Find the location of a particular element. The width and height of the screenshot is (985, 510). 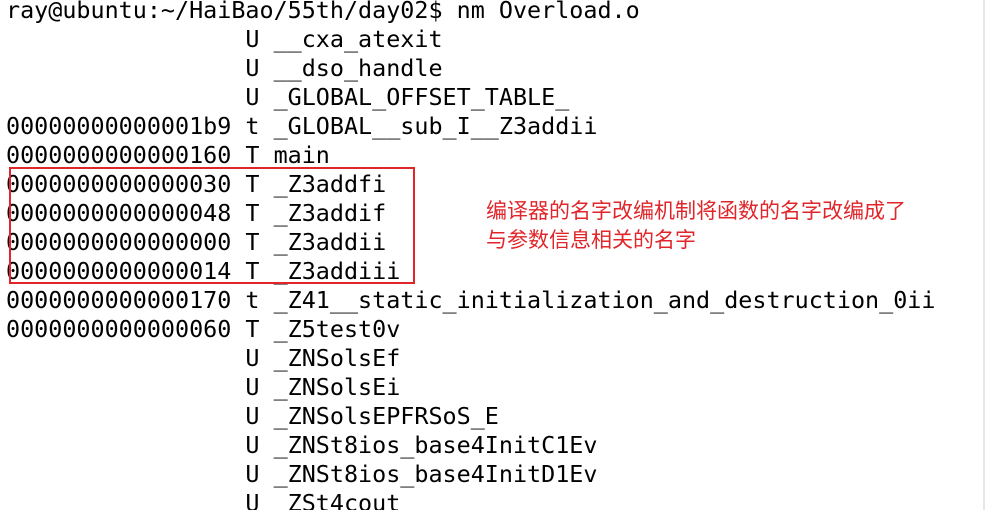

symbol-line: U _ZSt4cout is located at coordinates (203, 499).